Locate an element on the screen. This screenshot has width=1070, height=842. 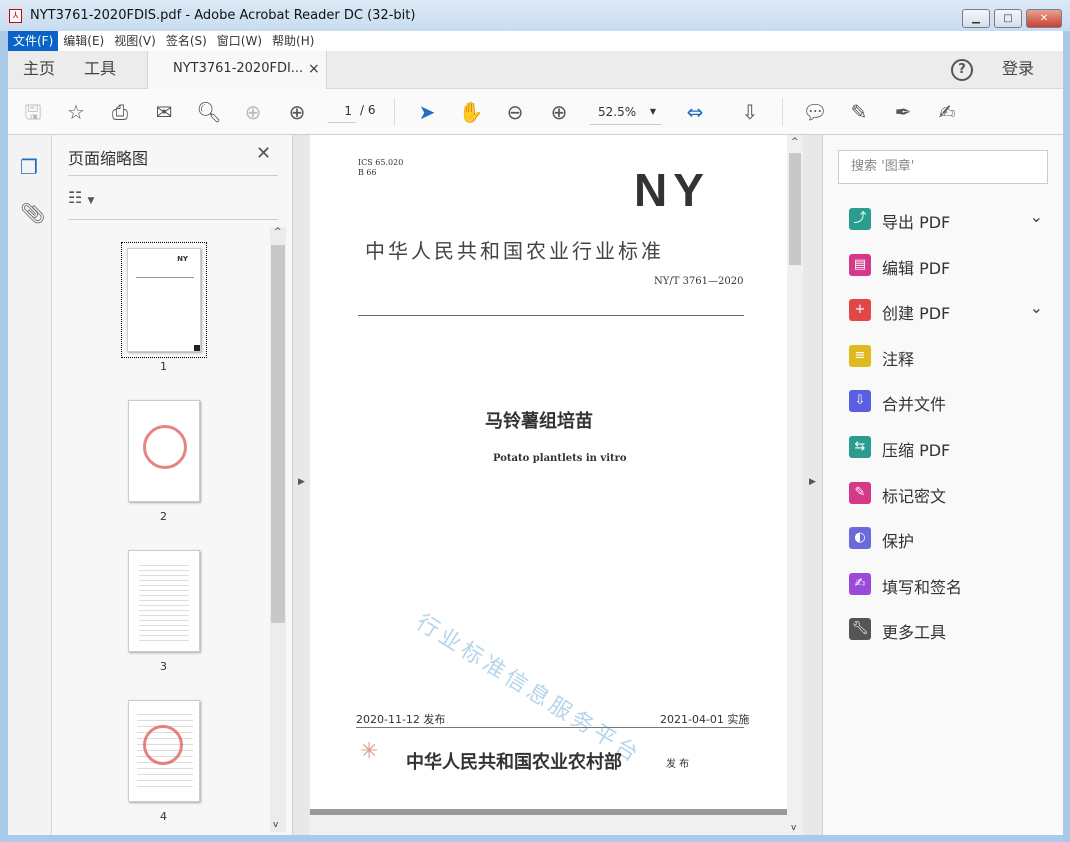
menu-sign: 签名(S) is located at coordinates (186, 41).